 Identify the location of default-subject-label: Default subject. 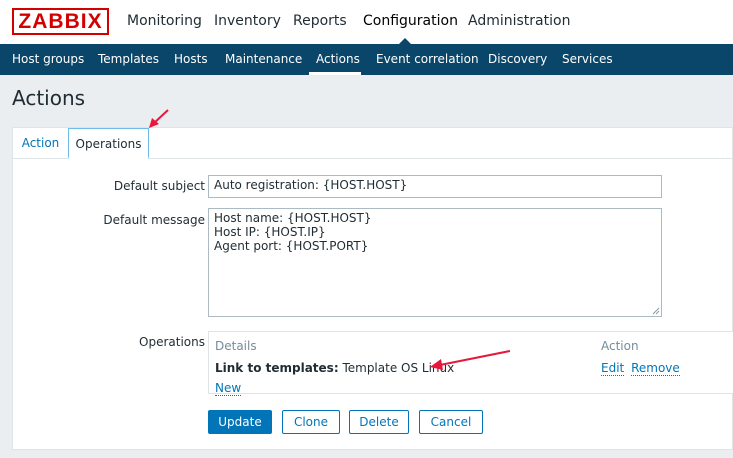
(159, 186).